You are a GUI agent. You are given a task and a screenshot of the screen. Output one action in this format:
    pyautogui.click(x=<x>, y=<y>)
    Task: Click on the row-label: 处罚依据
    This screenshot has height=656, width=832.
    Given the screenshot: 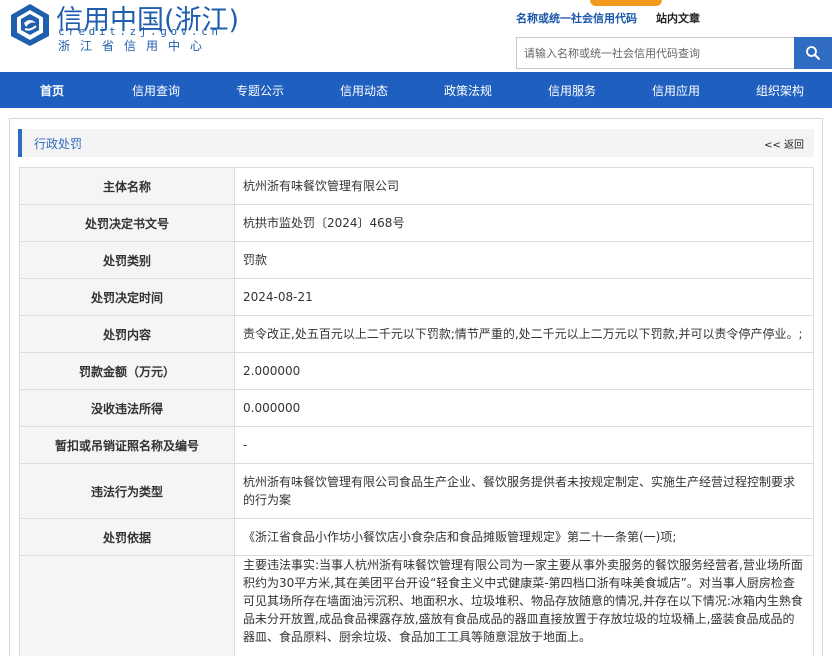 What is the action you would take?
    pyautogui.click(x=127, y=537)
    